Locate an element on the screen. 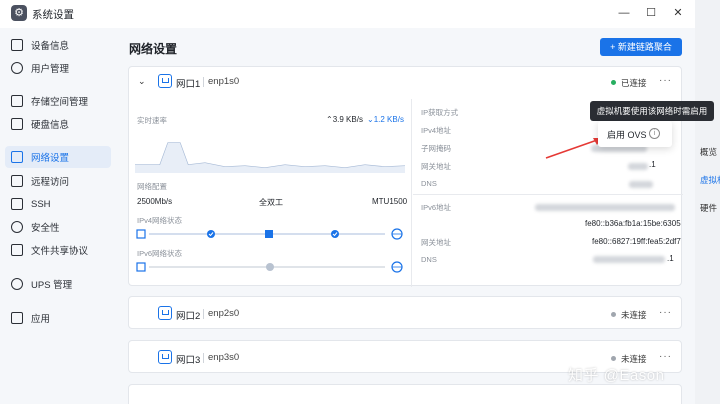 The width and height of the screenshot is (720, 404). port1-device: enp1s0 is located at coordinates (224, 81).